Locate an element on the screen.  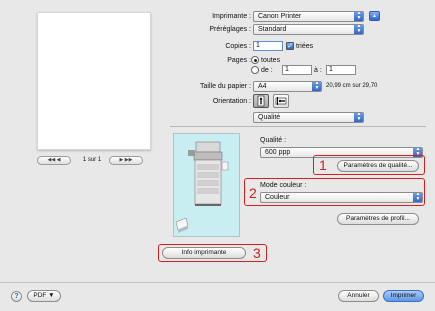
presets-label: Préréglages : is located at coordinates (230, 29).